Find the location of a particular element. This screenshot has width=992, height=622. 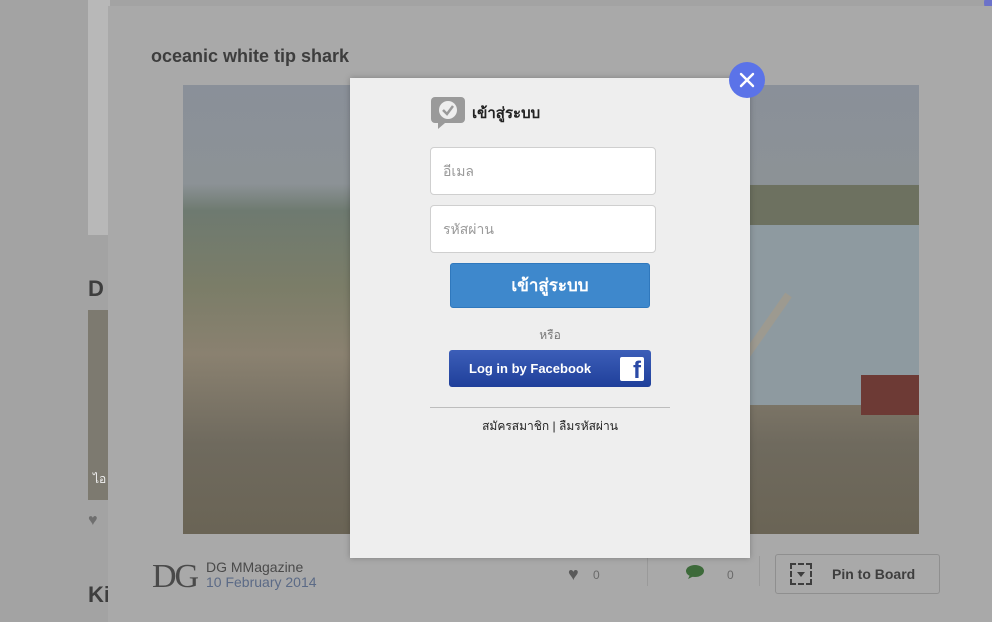

register-link: สมัครสมาชิก is located at coordinates (515, 426).